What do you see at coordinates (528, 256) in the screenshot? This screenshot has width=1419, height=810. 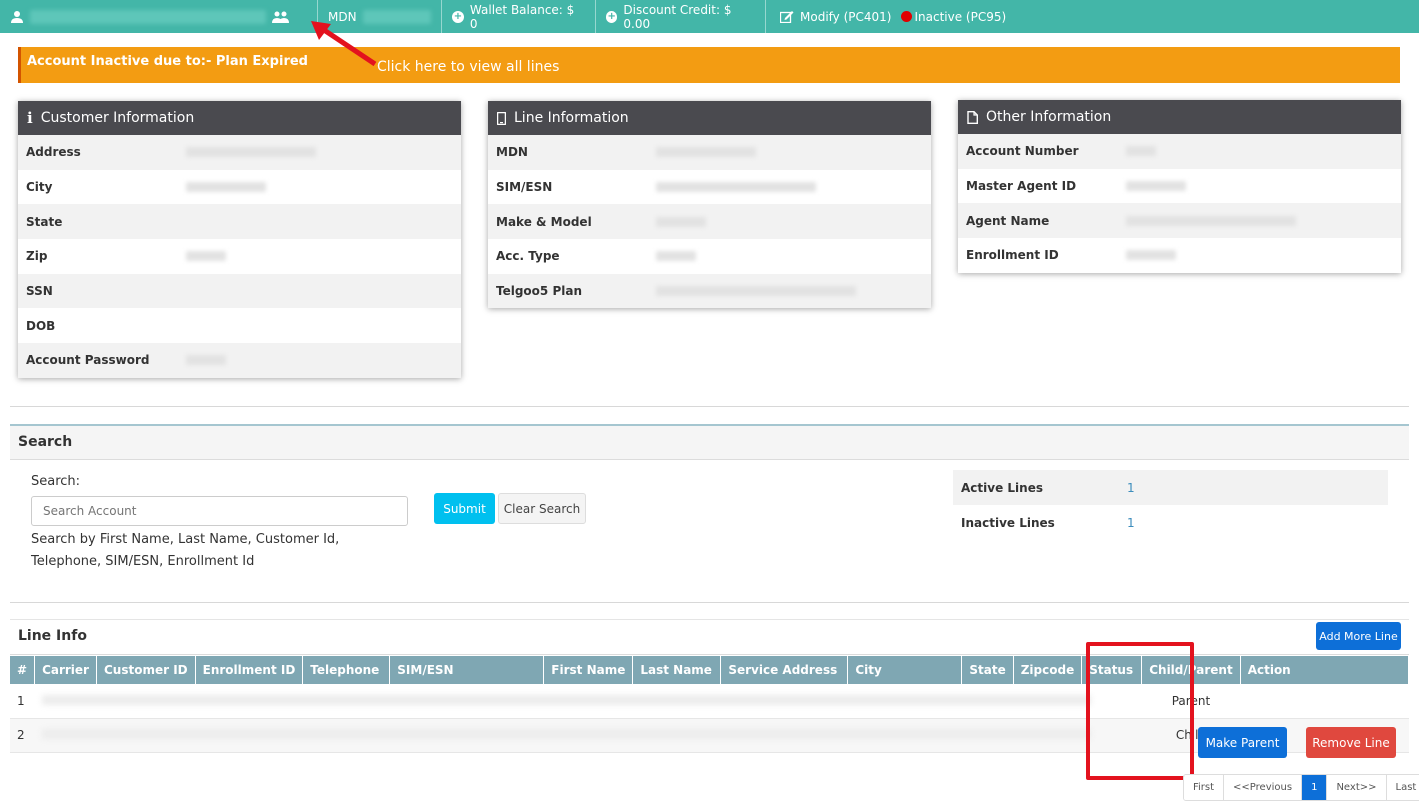 I see `row-label: Acc. Type` at bounding box center [528, 256].